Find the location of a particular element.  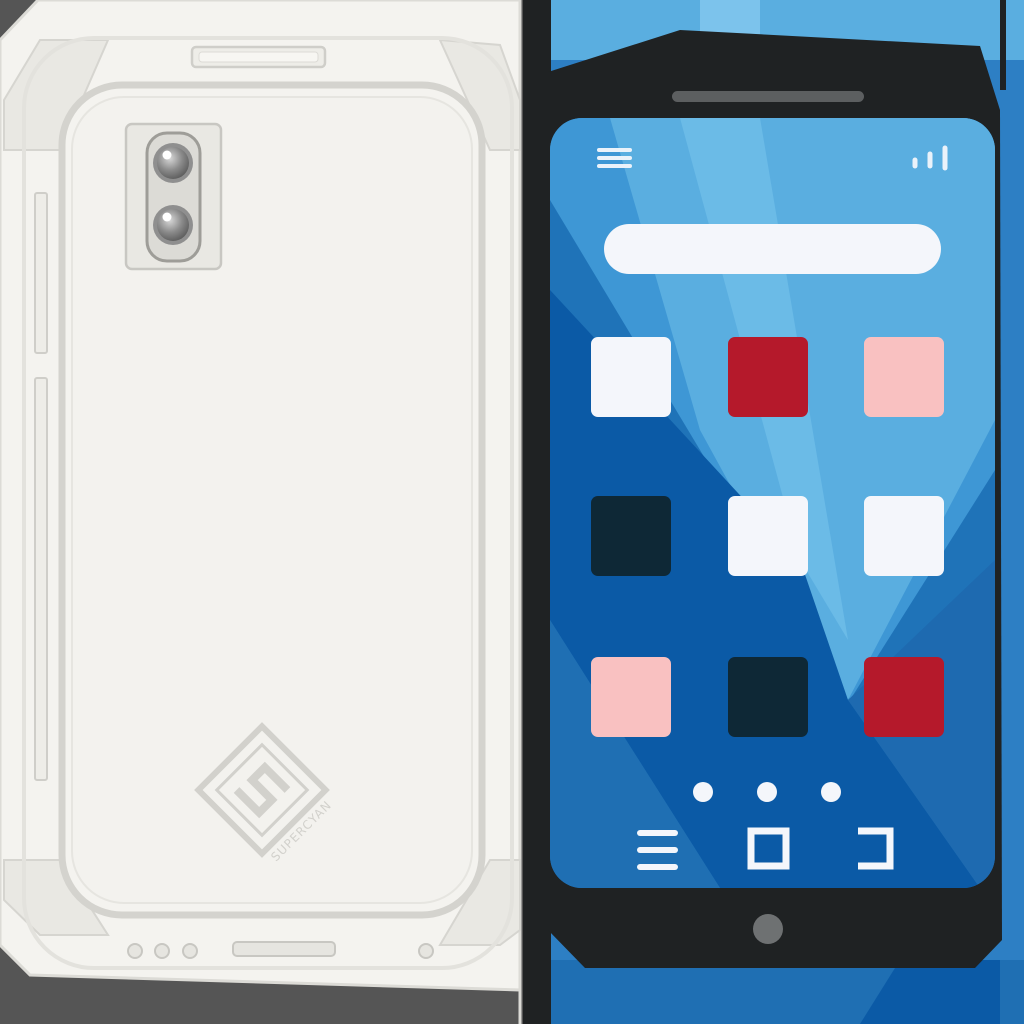

search-bar is located at coordinates (772, 249).